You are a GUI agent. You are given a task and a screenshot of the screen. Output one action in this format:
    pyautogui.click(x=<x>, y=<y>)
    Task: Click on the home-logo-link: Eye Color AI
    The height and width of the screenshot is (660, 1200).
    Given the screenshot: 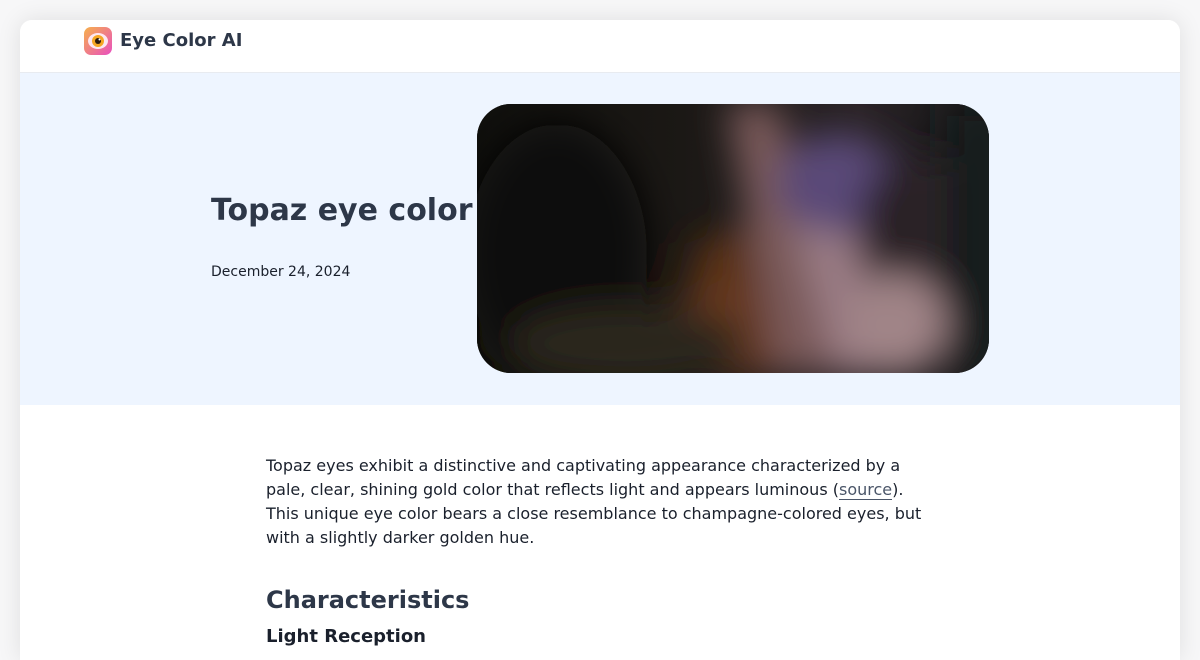 What is the action you would take?
    pyautogui.click(x=163, y=41)
    